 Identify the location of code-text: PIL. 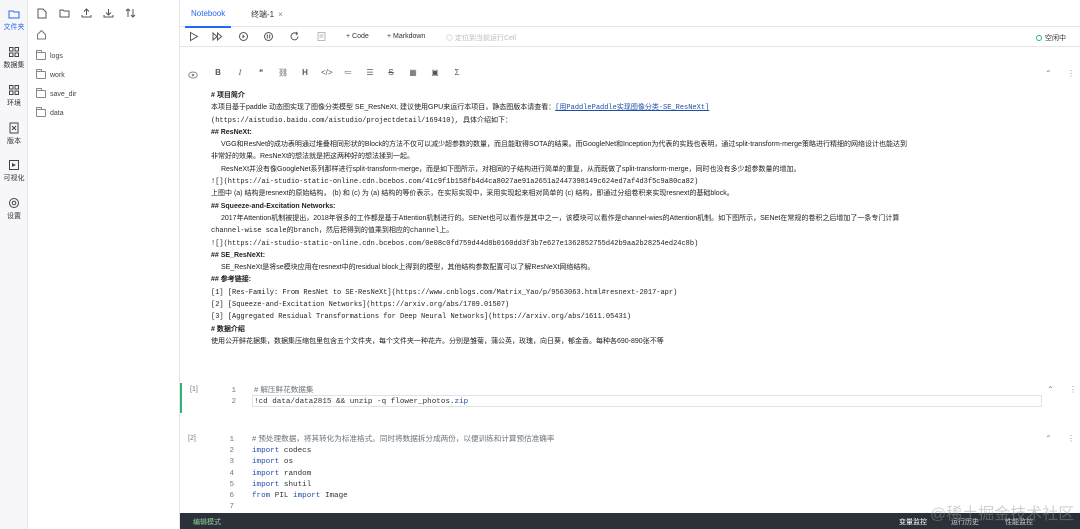
(281, 496).